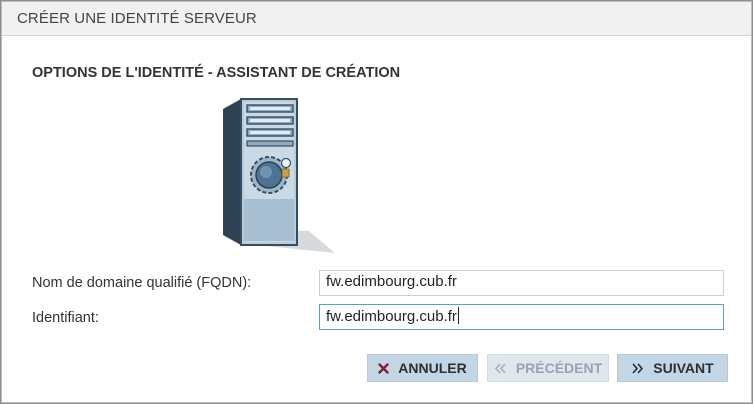 Image resolution: width=753 pixels, height=404 pixels. I want to click on double-chevron-left-icon, so click(500, 368).